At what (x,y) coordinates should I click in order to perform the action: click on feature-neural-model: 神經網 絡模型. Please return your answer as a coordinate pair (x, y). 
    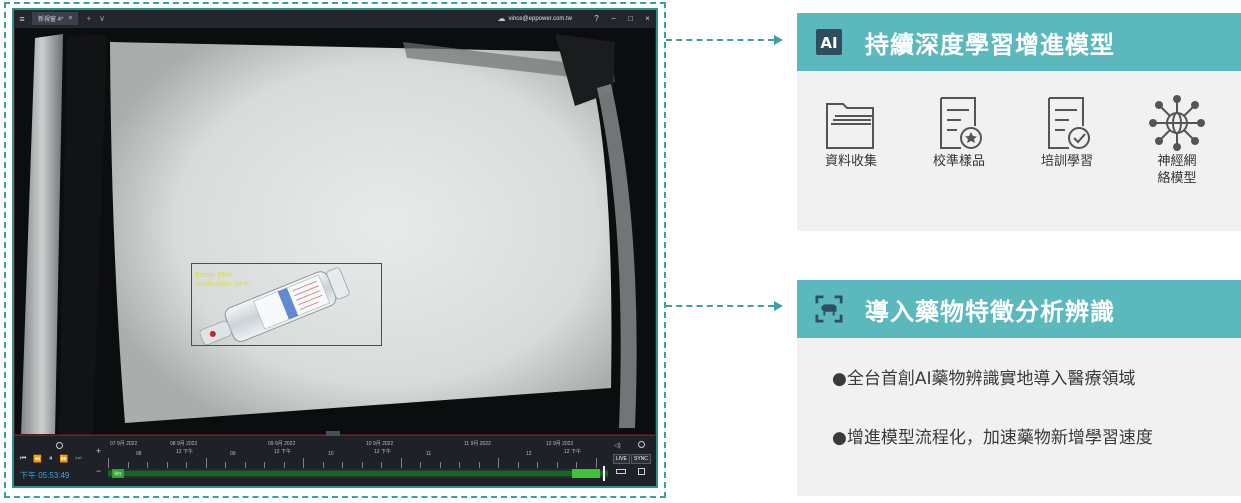
    Looking at the image, I should click on (1177, 140).